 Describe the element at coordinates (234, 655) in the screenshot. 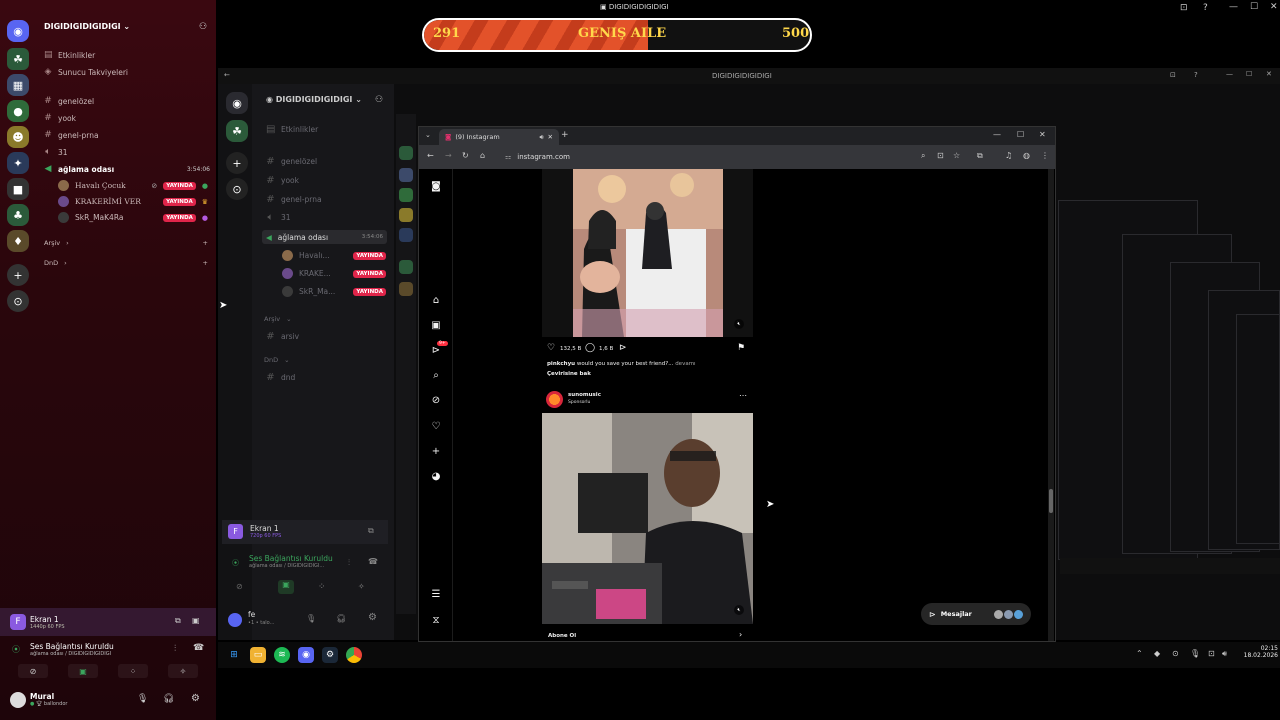

I see `windows-start-icon: ⊞` at that location.